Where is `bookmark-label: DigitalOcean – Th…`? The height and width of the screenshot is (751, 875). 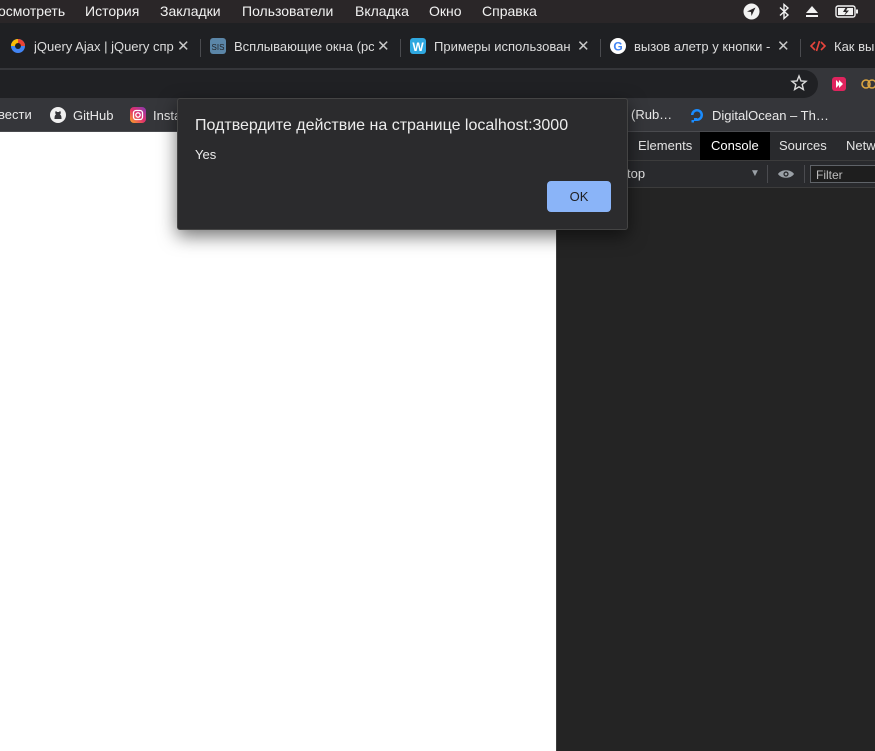
bookmark-label: DigitalOcean – Th… is located at coordinates (770, 115).